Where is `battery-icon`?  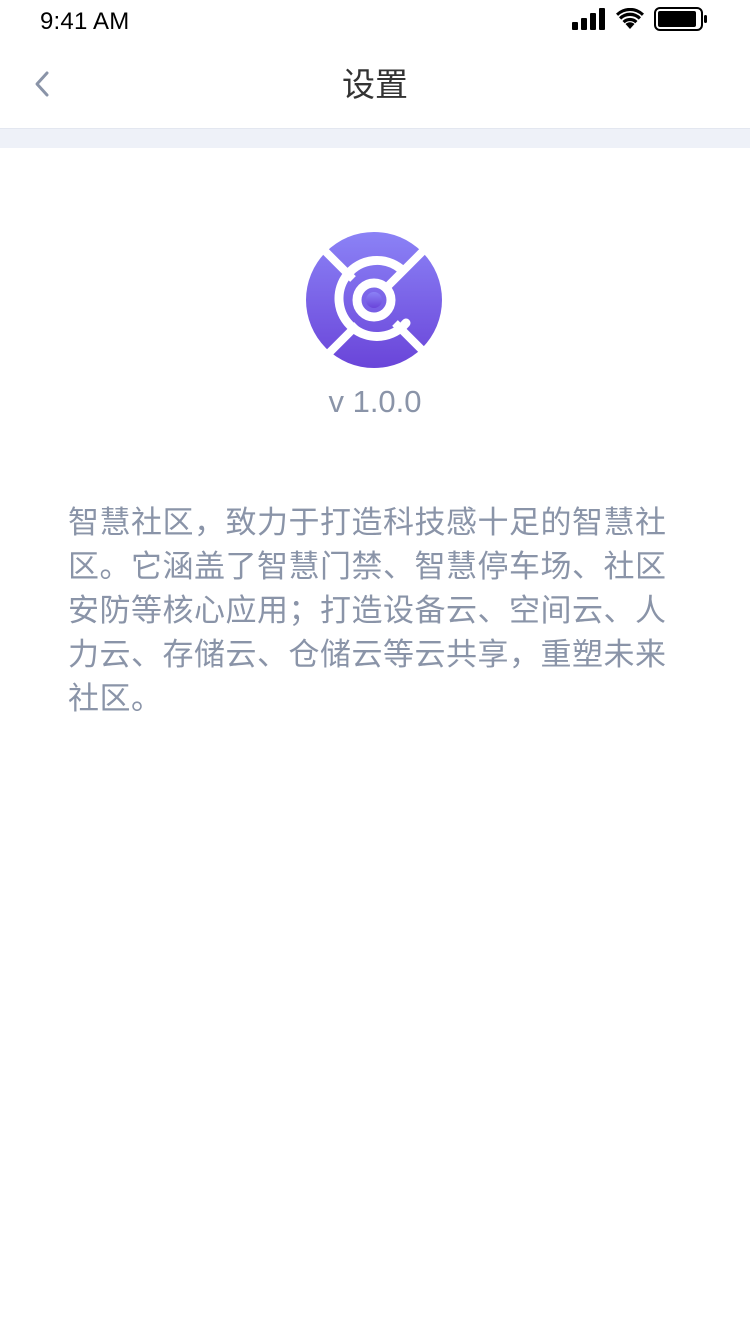
battery-icon is located at coordinates (681, 21).